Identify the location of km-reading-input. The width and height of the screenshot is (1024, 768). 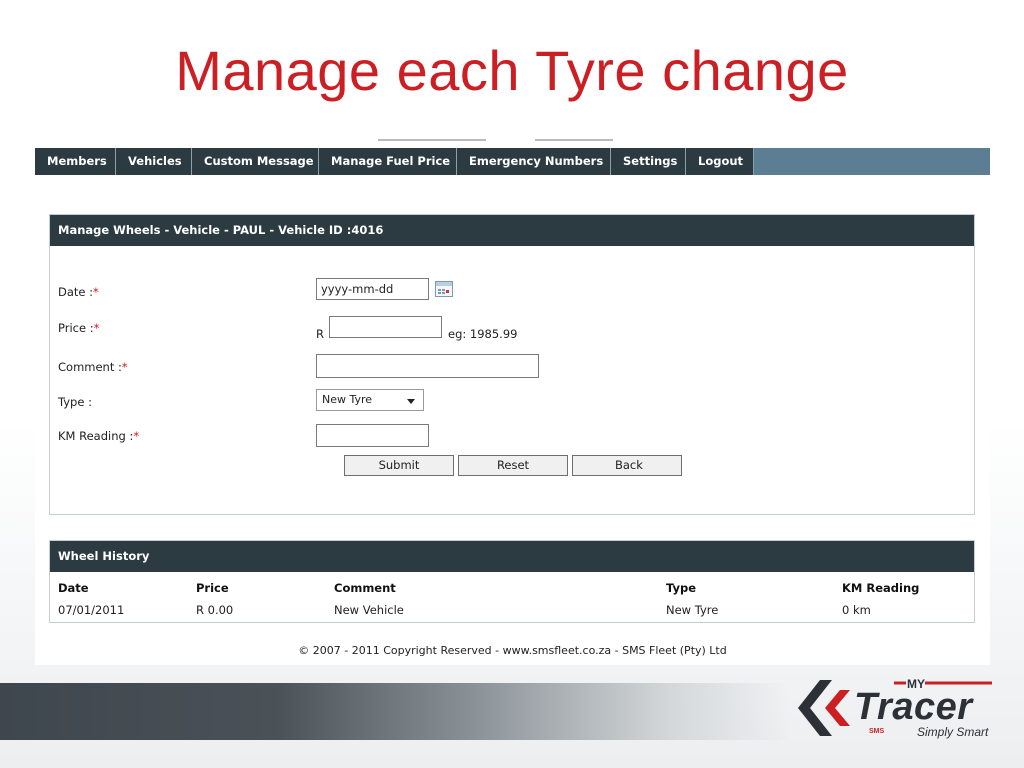
(372, 435).